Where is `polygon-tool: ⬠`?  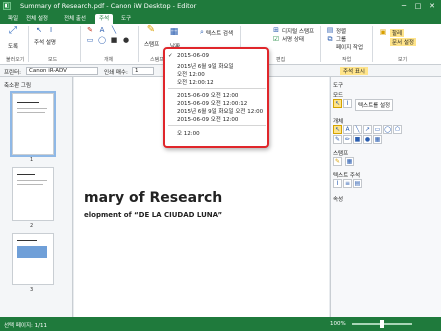 polygon-tool: ⬠ is located at coordinates (397, 129).